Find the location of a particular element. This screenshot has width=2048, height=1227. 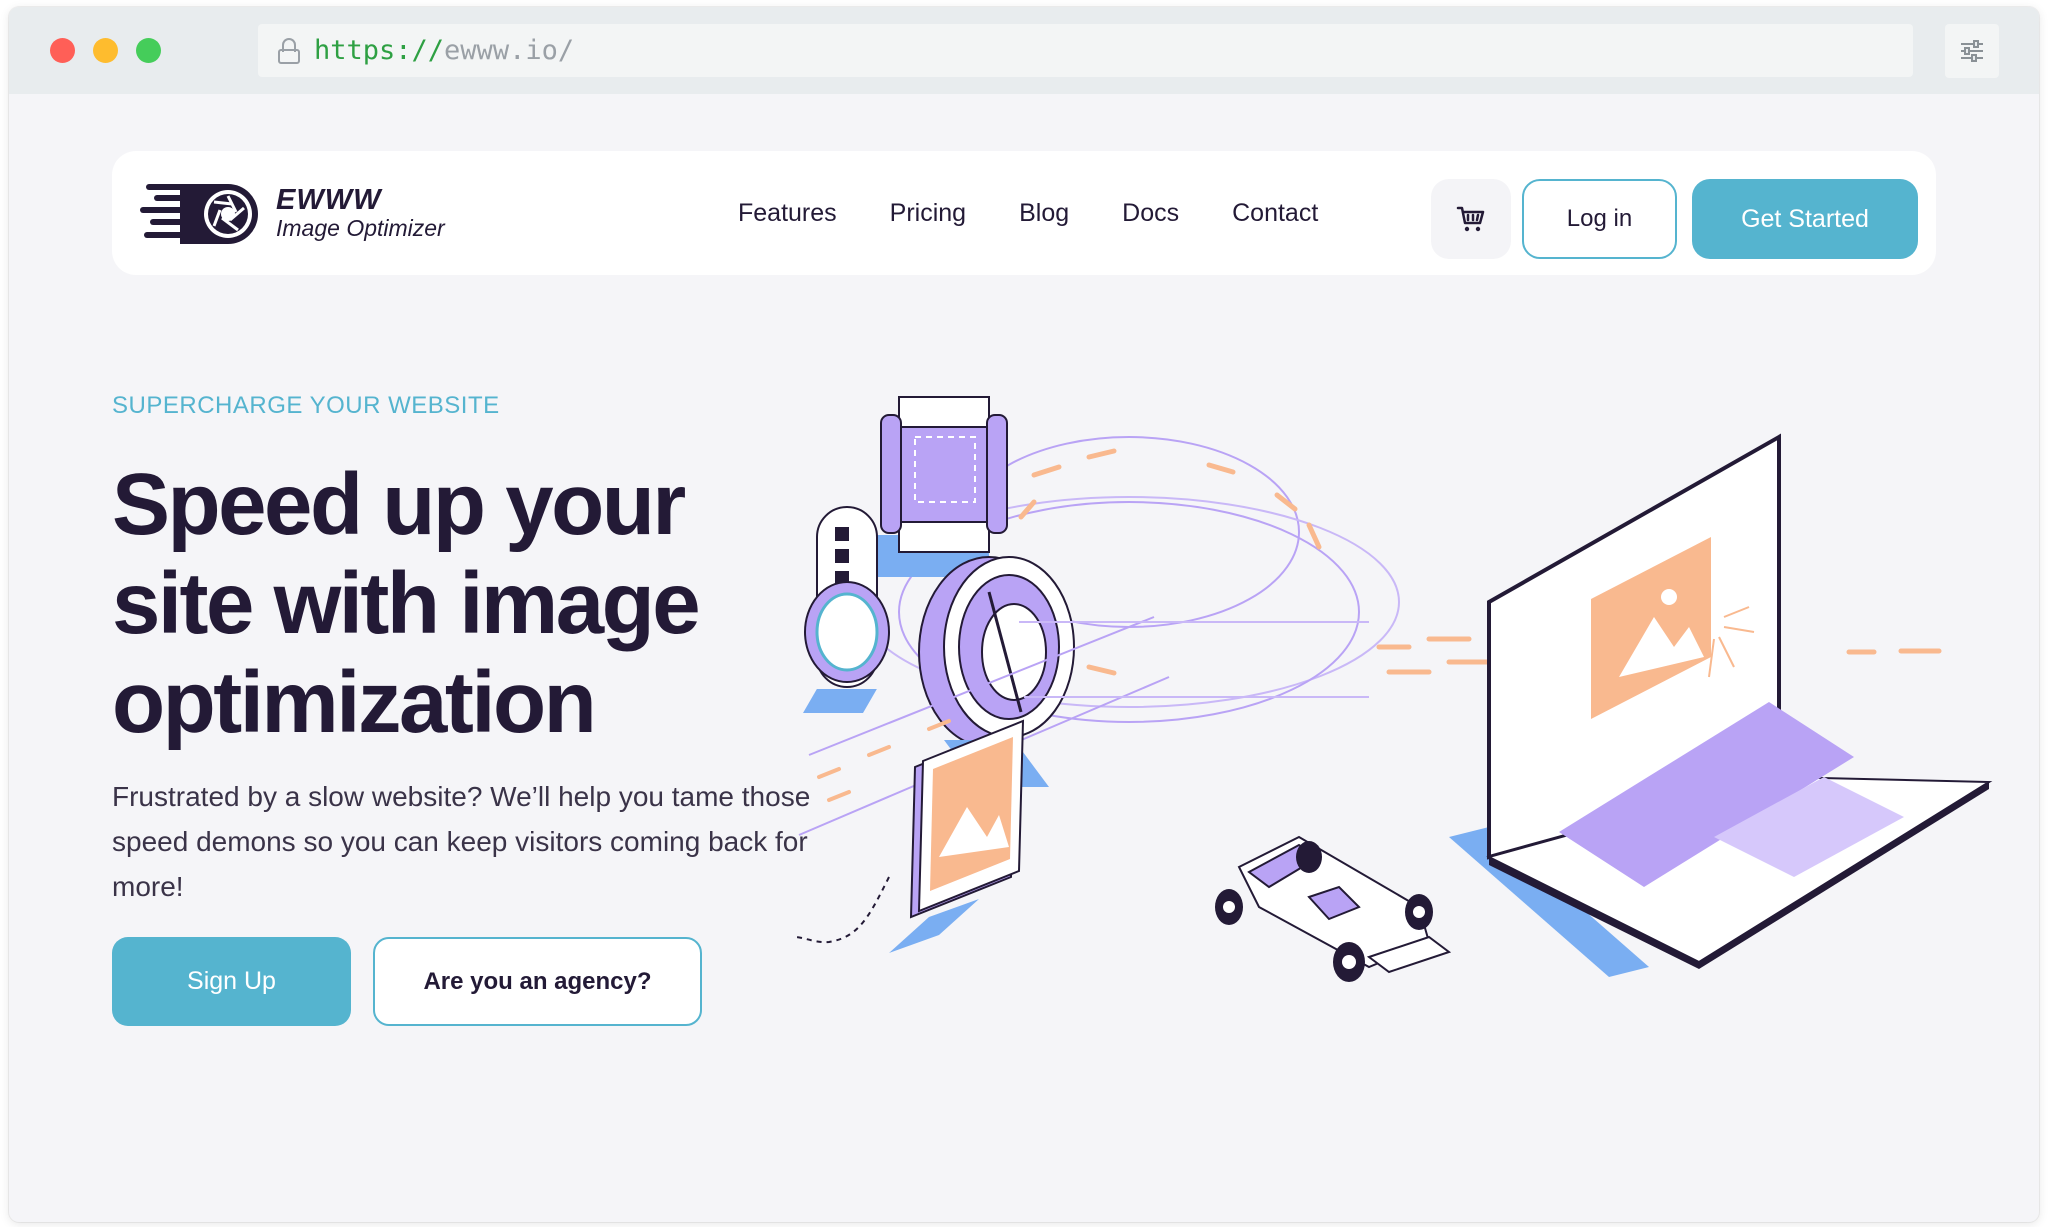

gauge-ring-icon is located at coordinates (996, 652).